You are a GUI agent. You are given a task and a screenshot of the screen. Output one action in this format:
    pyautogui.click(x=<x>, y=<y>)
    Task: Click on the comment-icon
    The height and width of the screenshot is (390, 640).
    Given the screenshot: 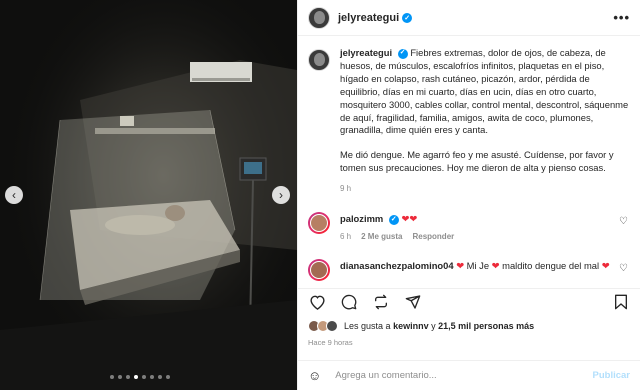 What is the action you would take?
    pyautogui.click(x=349, y=302)
    